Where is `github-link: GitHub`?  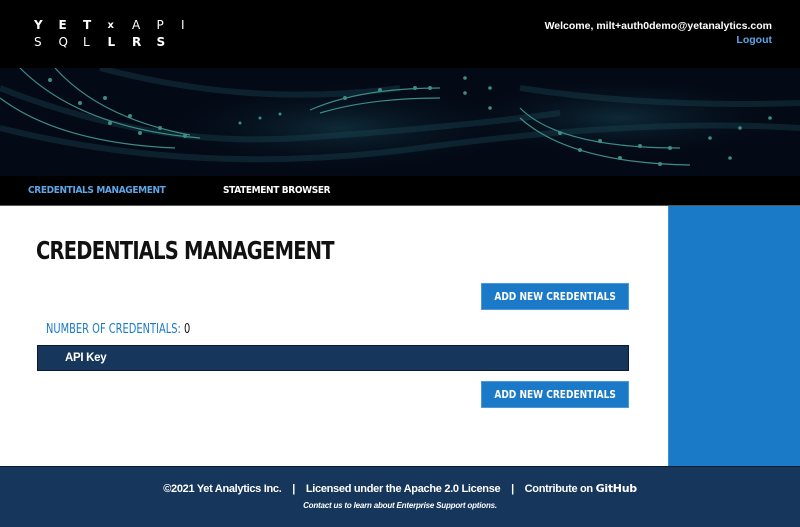
github-link: GitHub is located at coordinates (616, 488).